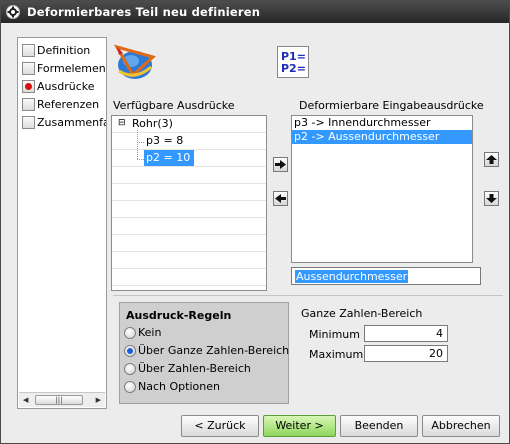 The image size is (510, 444). I want to click on add-expression-button, so click(280, 164).